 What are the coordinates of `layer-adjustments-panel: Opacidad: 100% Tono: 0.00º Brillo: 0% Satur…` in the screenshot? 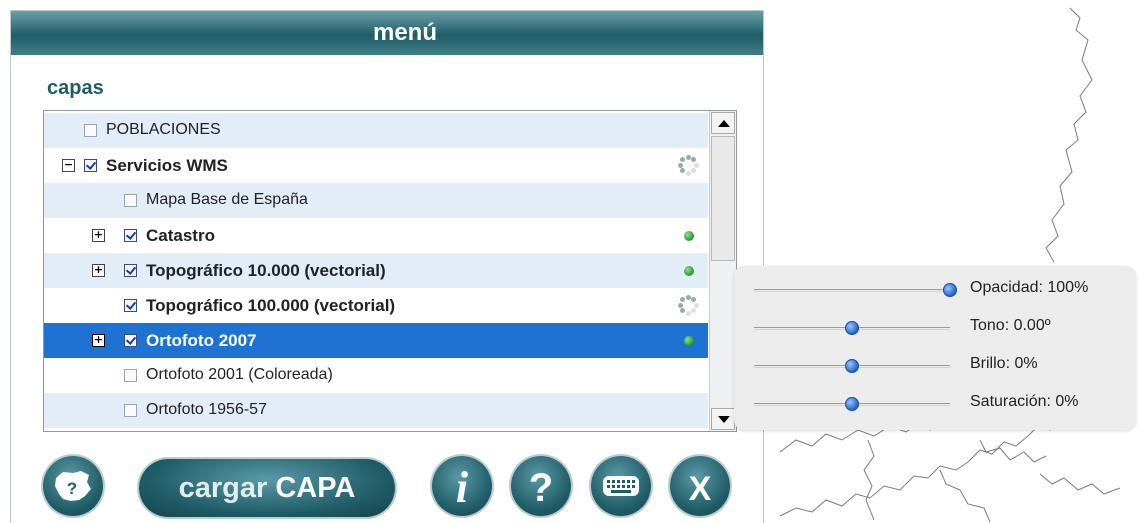 It's located at (935, 348).